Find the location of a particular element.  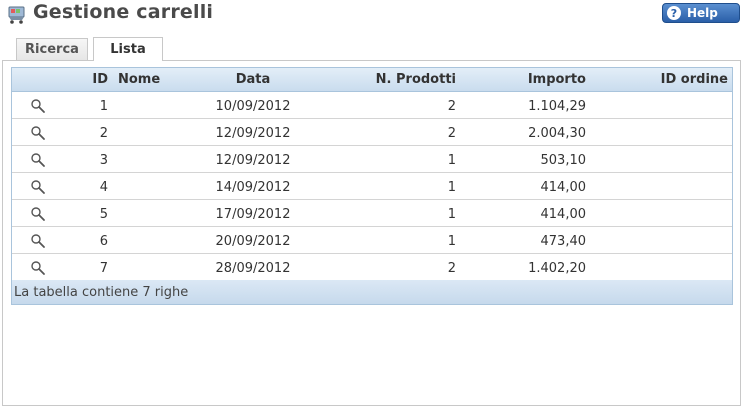

table-row: 7 28/09/2012 2 1.402,20 is located at coordinates (372, 267).